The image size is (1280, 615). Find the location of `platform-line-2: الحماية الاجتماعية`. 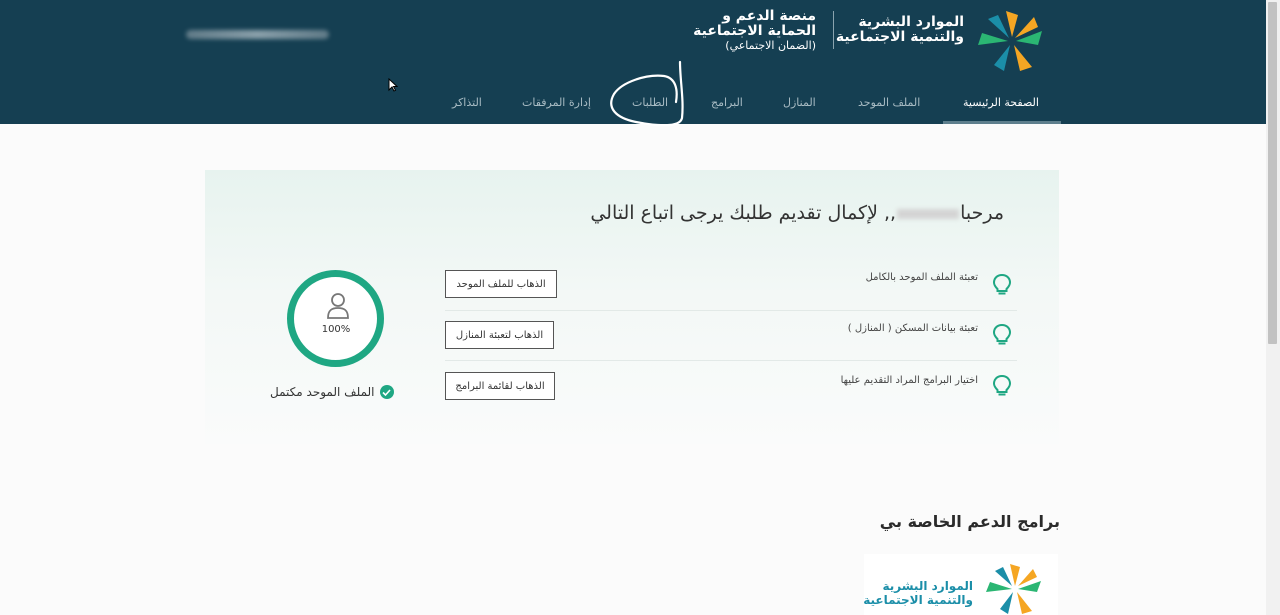

platform-line-2: الحماية الاجتماعية is located at coordinates (754, 31).